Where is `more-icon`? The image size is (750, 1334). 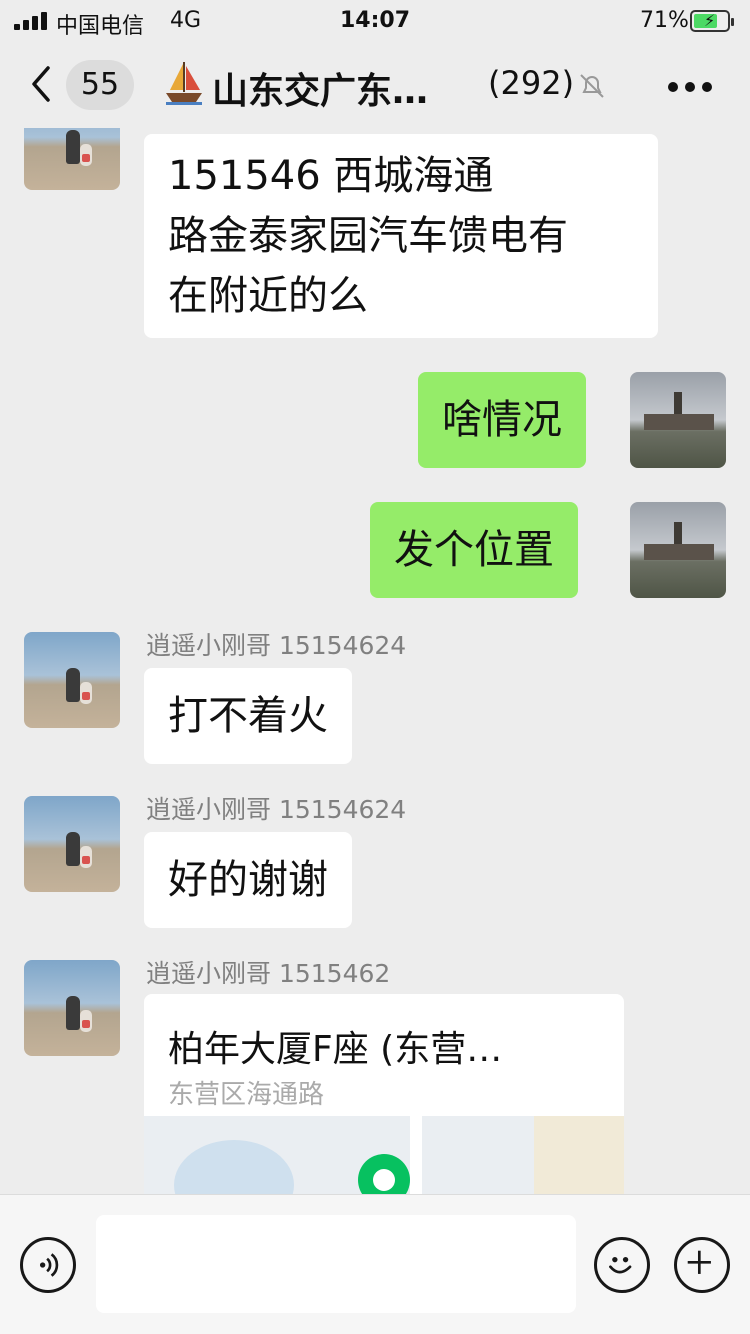
more-icon is located at coordinates (690, 87).